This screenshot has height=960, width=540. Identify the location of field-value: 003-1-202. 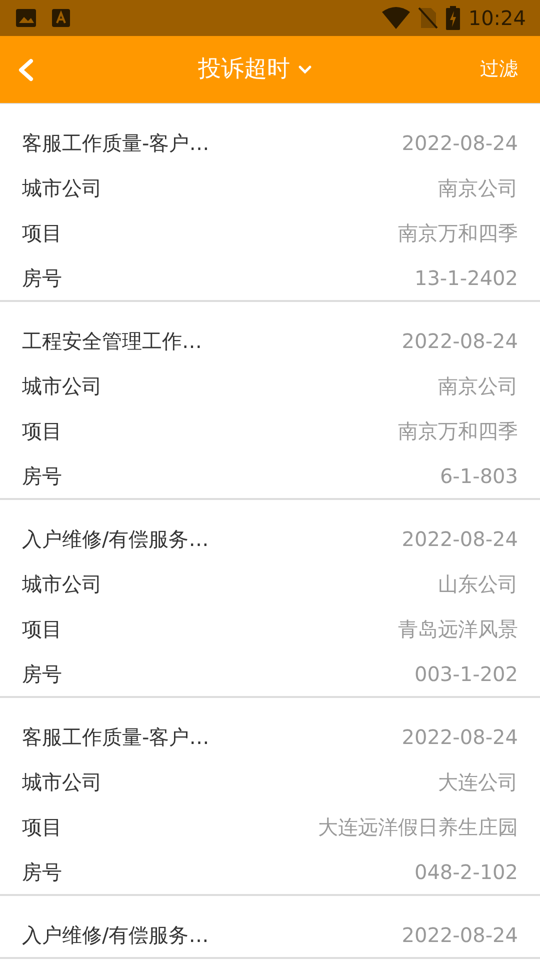
(466, 674).